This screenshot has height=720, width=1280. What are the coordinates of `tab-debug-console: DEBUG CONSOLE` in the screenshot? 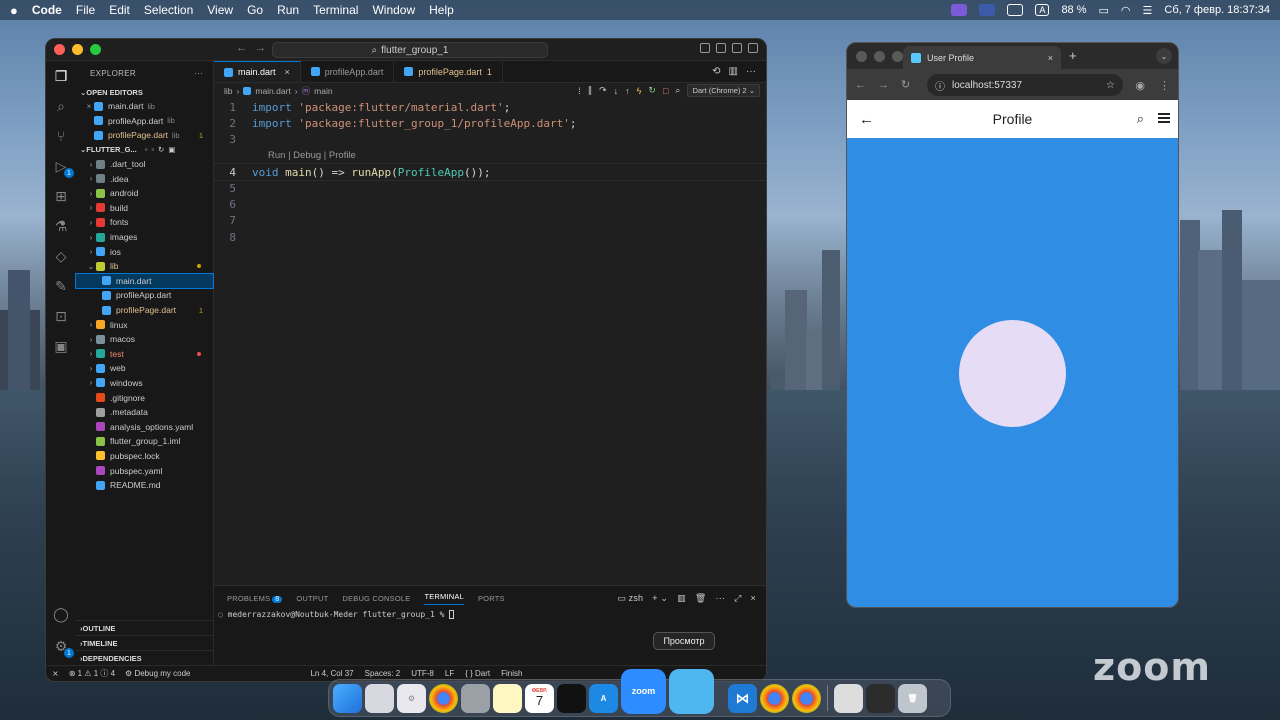 It's located at (376, 598).